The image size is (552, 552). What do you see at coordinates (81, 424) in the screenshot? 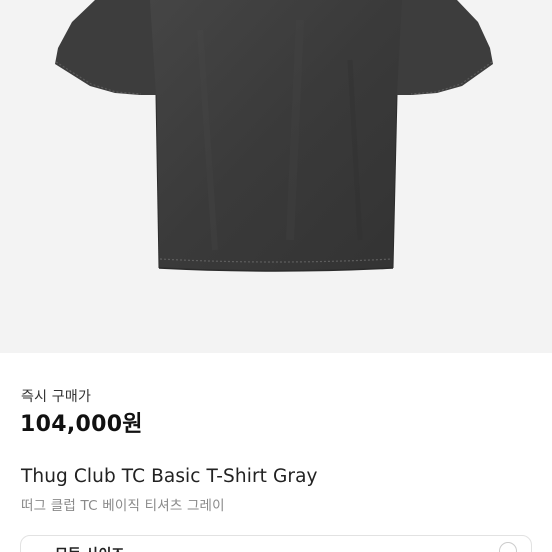
I see `price: 104,000원` at bounding box center [81, 424].